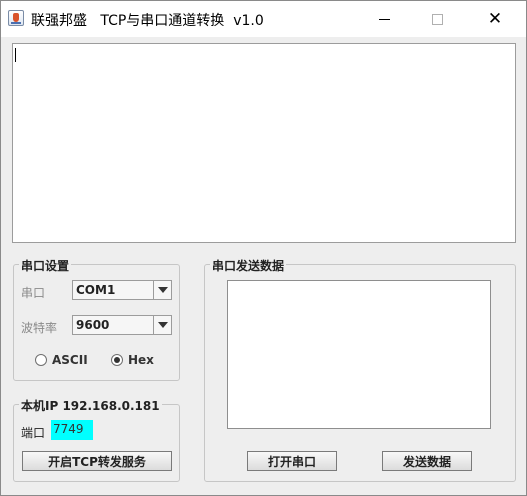  Describe the element at coordinates (122, 290) in the screenshot. I see `serial-port-select: COM1` at that location.